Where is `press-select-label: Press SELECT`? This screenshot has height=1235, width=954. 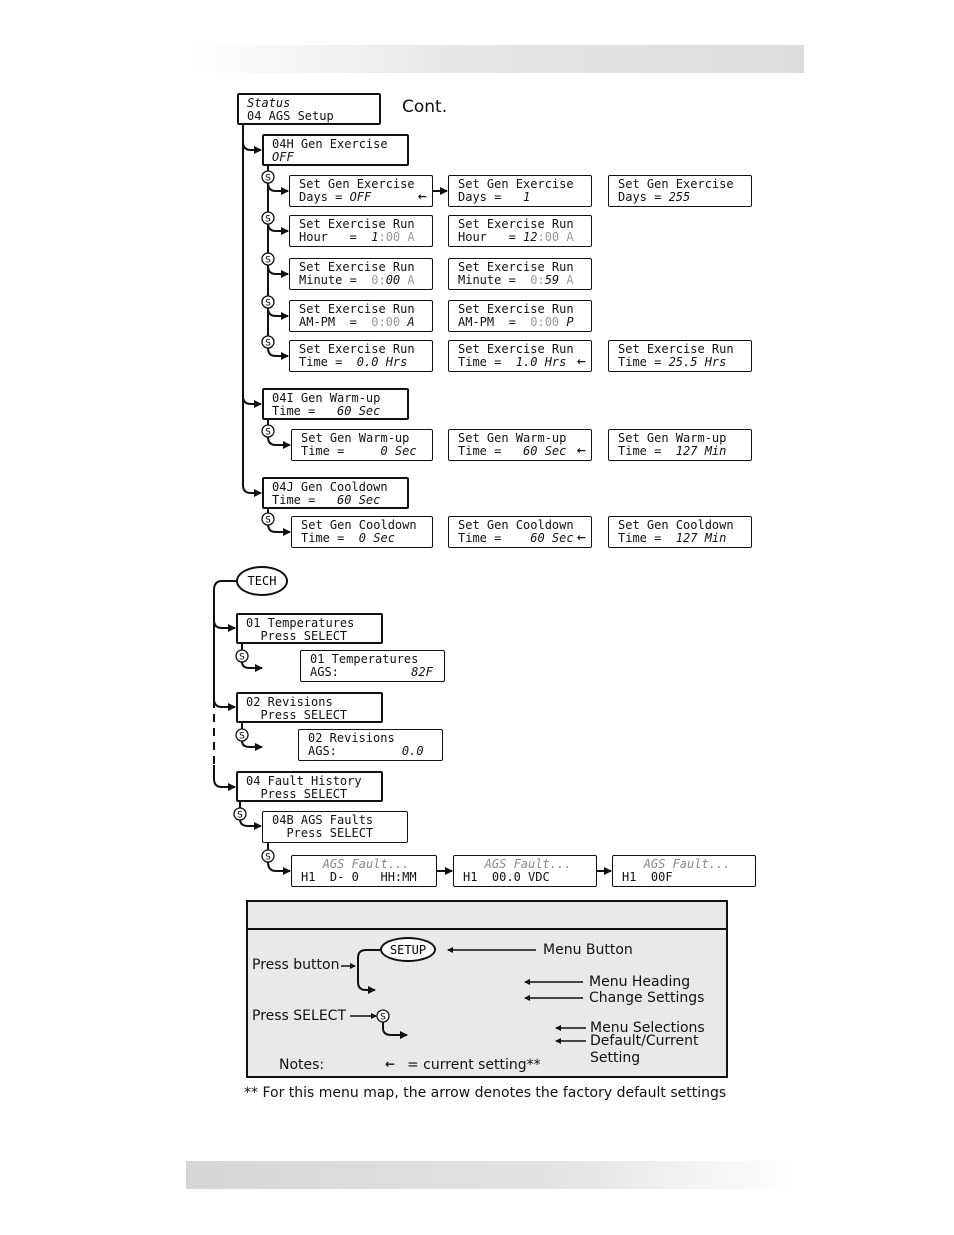
press-select-label: Press SELECT is located at coordinates (299, 1016).